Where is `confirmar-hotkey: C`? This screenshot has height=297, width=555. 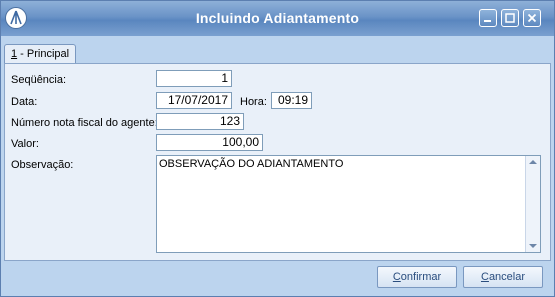
confirmar-hotkey: C is located at coordinates (396, 277).